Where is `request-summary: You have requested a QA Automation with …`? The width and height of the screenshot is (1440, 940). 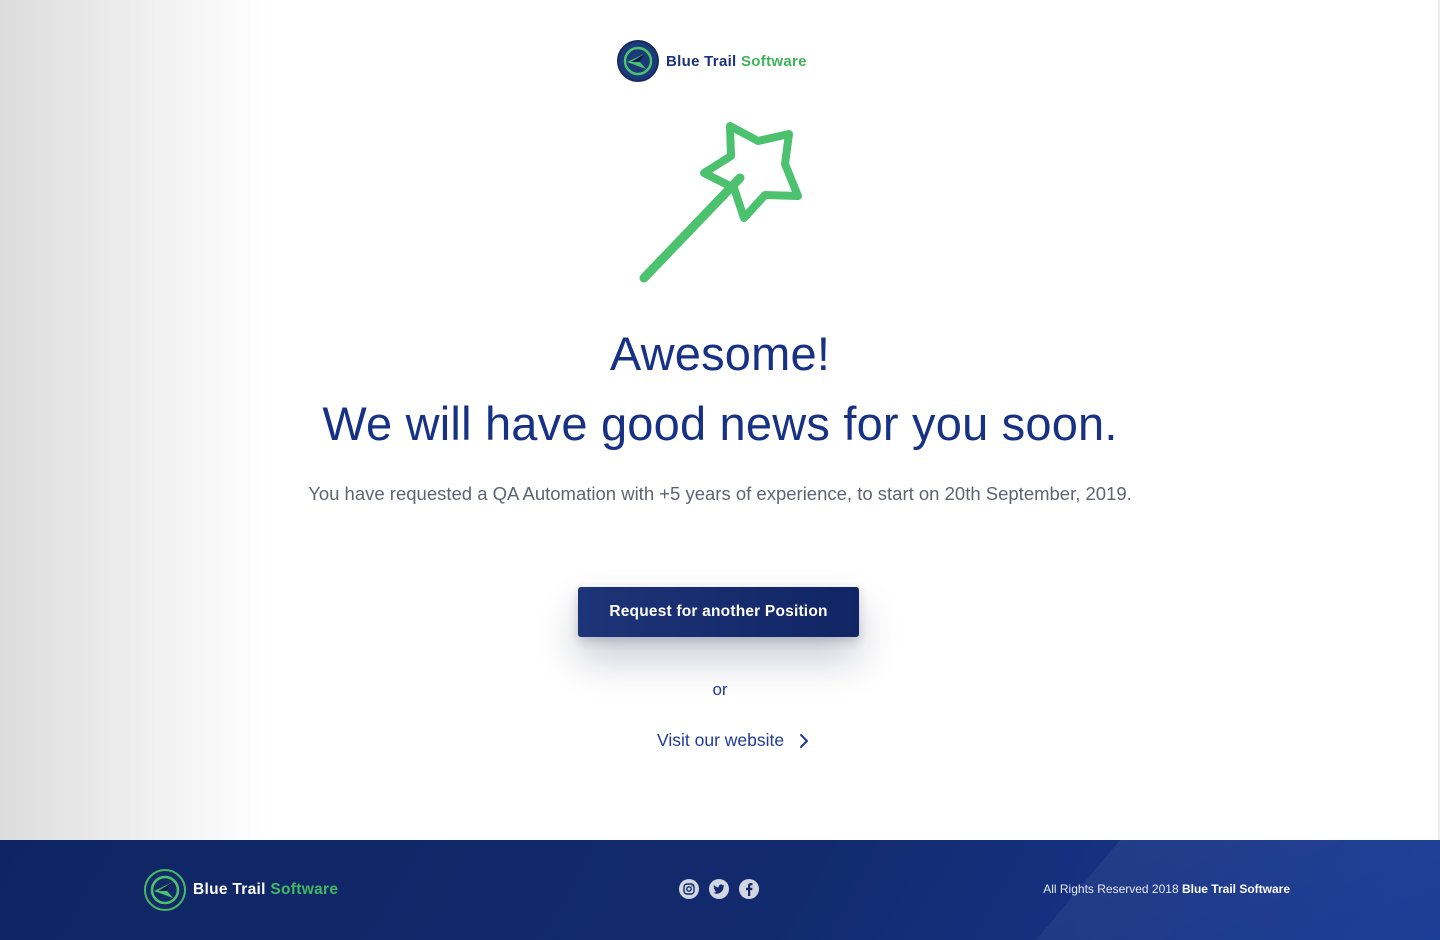
request-summary: You have requested a QA Automation with … is located at coordinates (720, 493).